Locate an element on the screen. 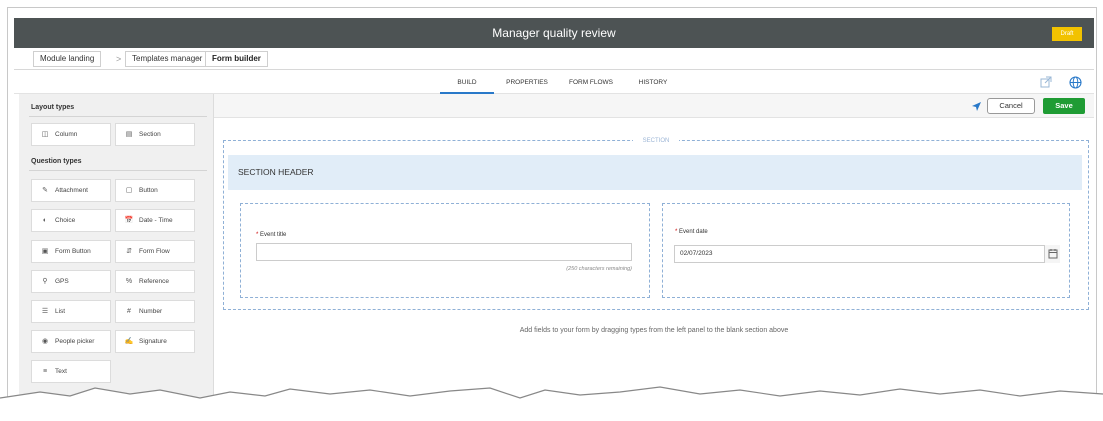 This screenshot has height=421, width=1103. breadcrumb-form-builder: Form builder is located at coordinates (236, 59).